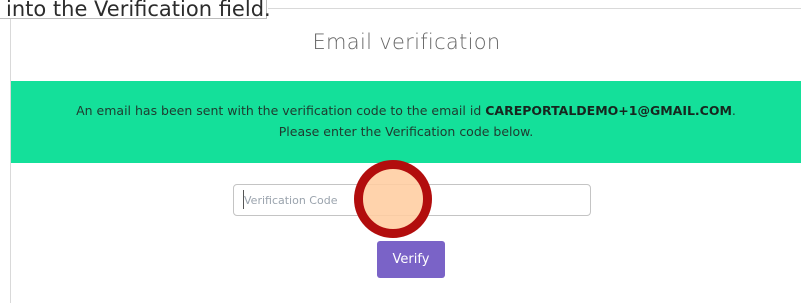 The height and width of the screenshot is (303, 801). Describe the element at coordinates (411, 259) in the screenshot. I see `verify-button: Verify` at that location.